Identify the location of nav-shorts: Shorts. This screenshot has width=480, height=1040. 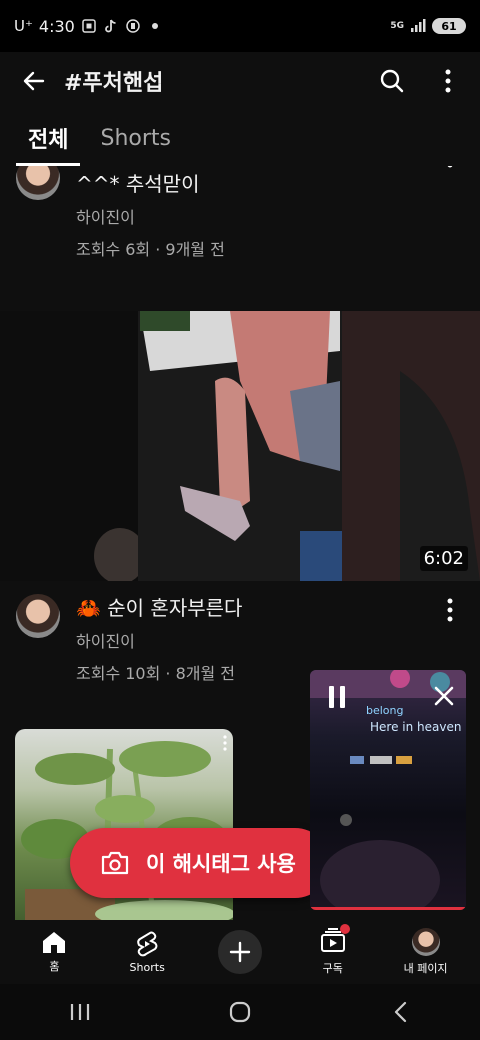
(147, 952).